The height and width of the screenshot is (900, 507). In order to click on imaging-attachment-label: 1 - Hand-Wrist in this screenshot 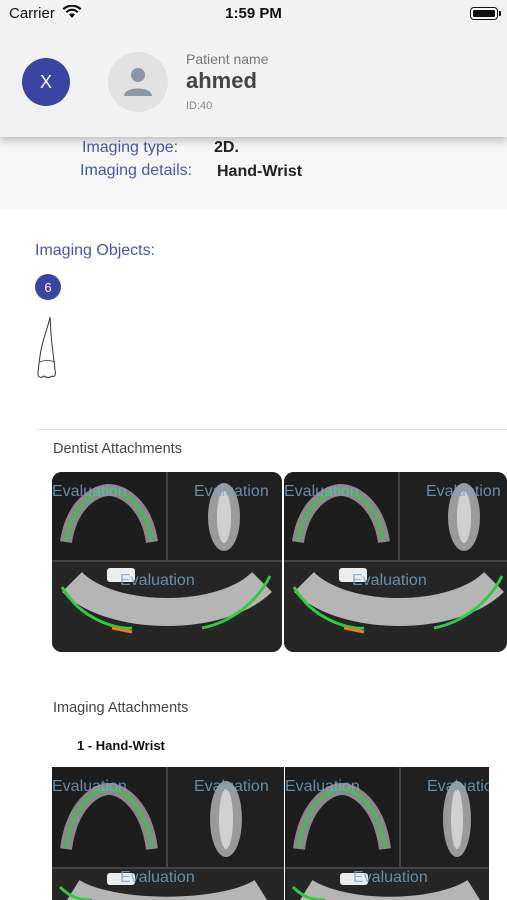, I will do `click(121, 745)`.